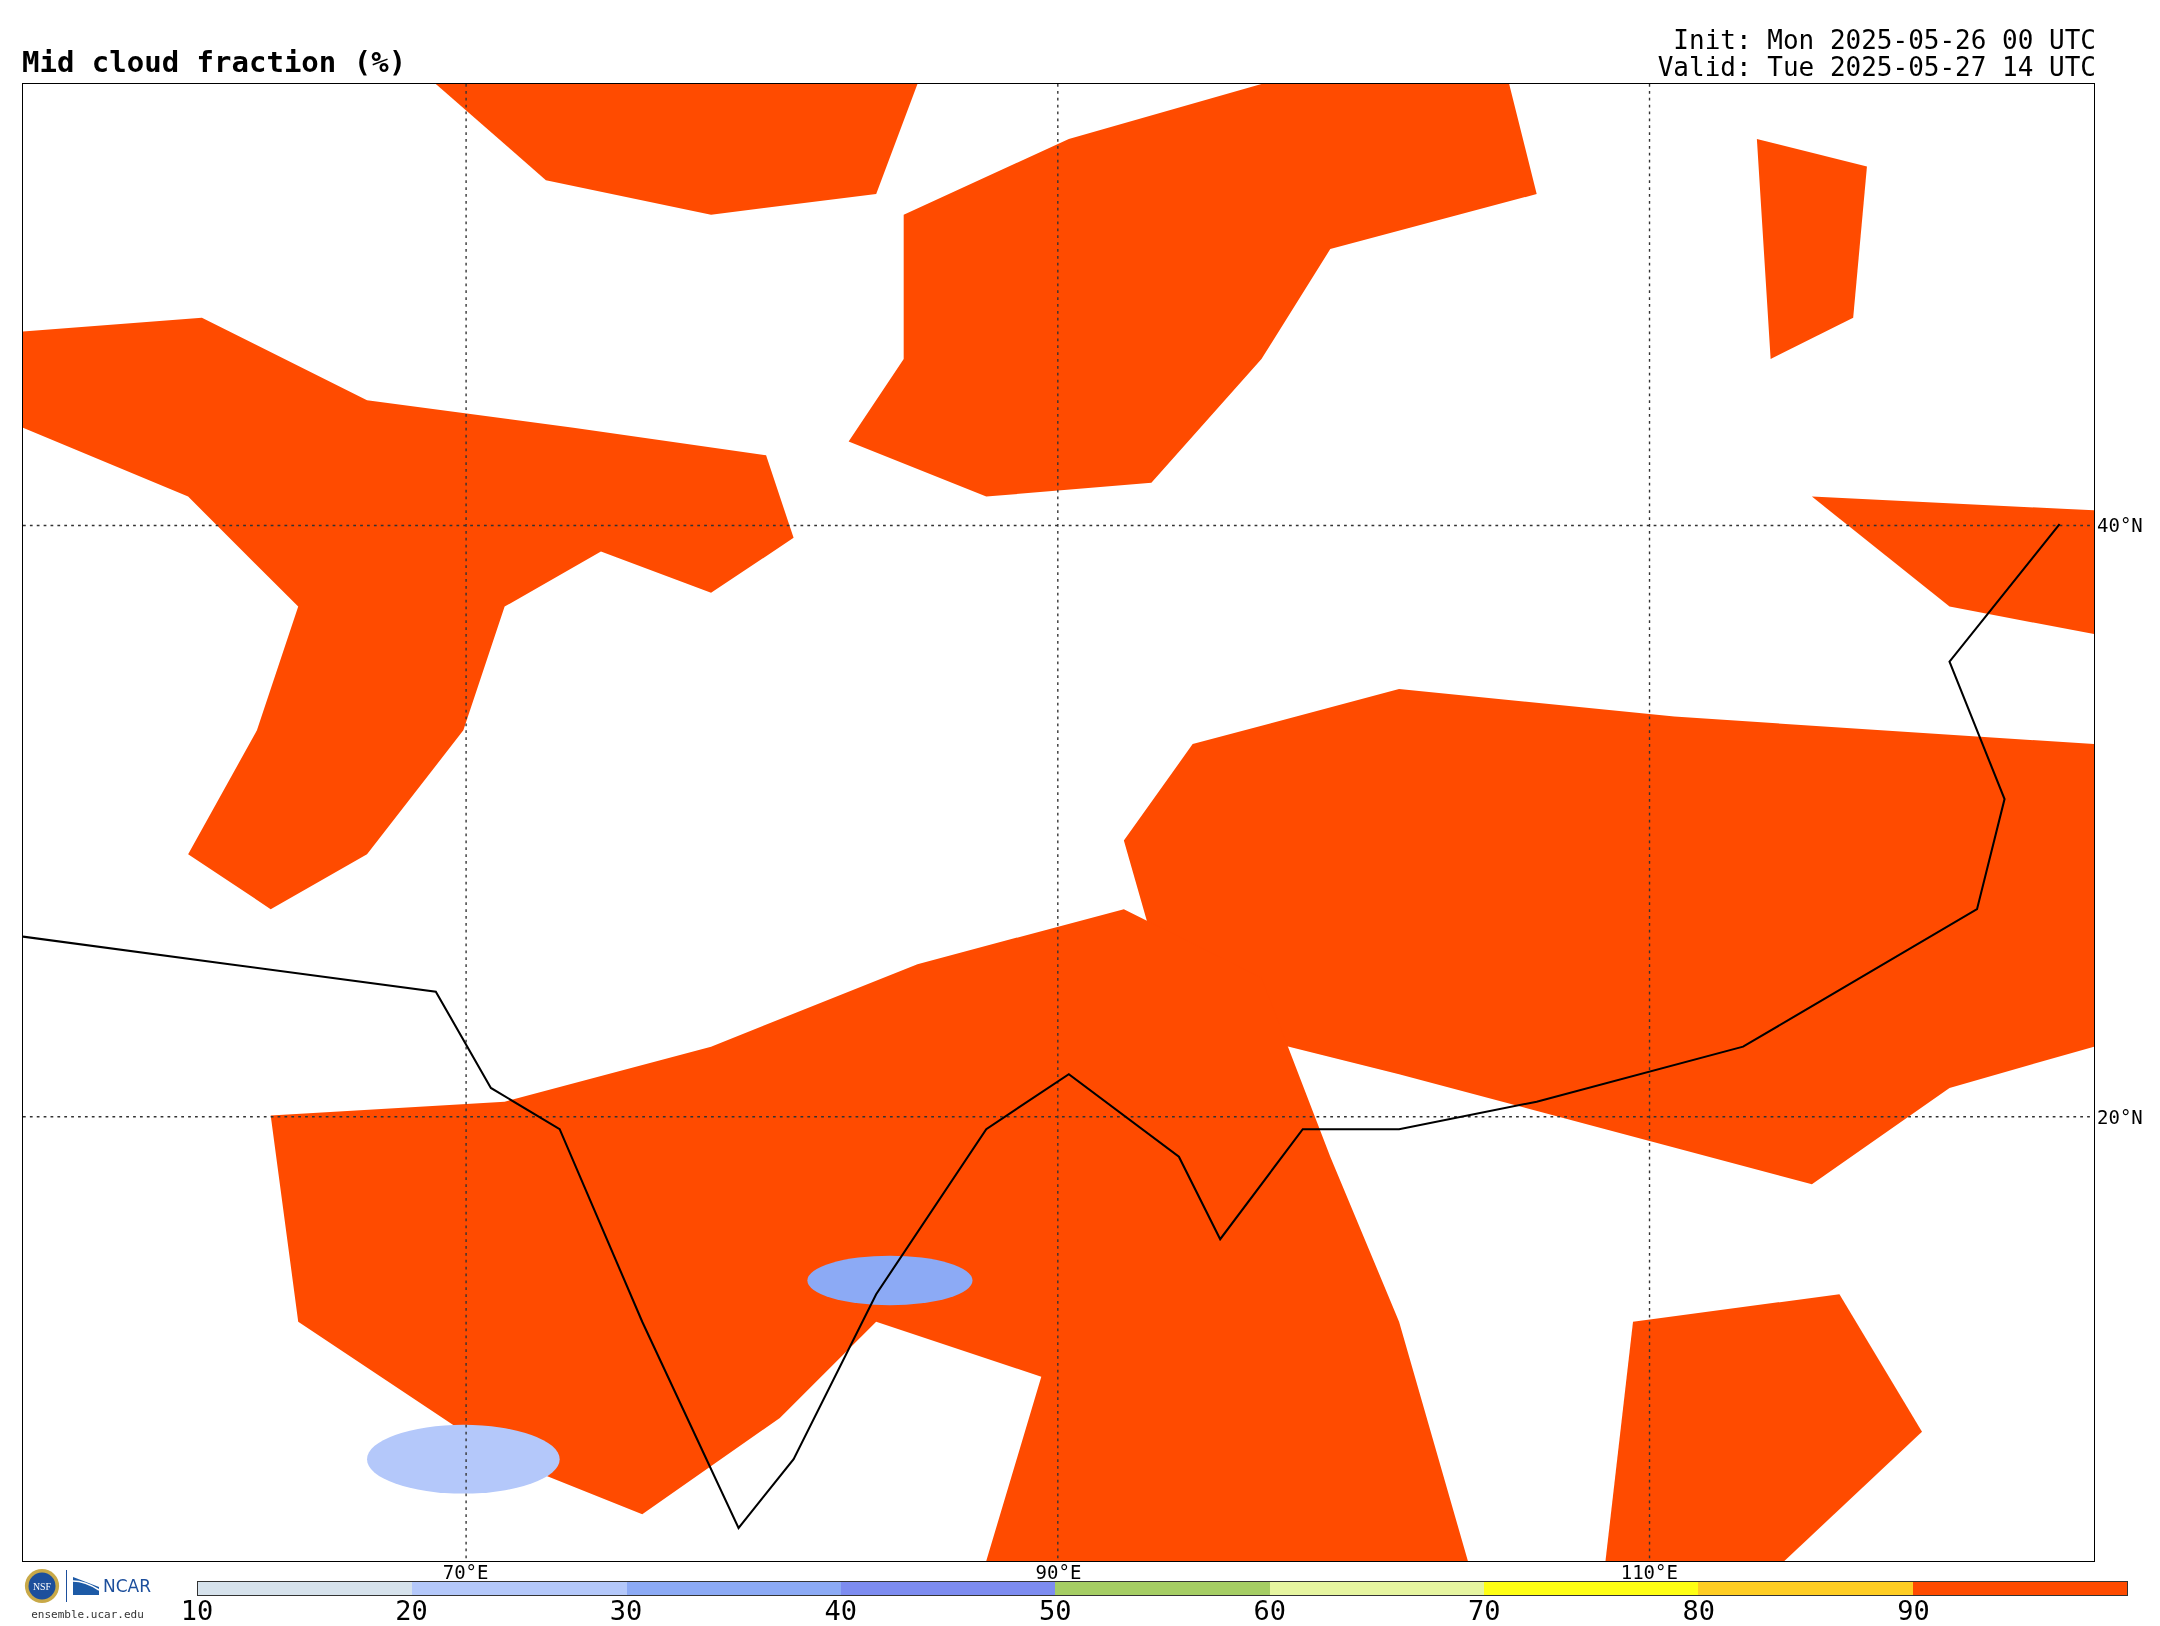  Describe the element at coordinates (1876, 67) in the screenshot. I see `valid-time: Valid: Tue 2025-05-27 14 UTC` at that location.